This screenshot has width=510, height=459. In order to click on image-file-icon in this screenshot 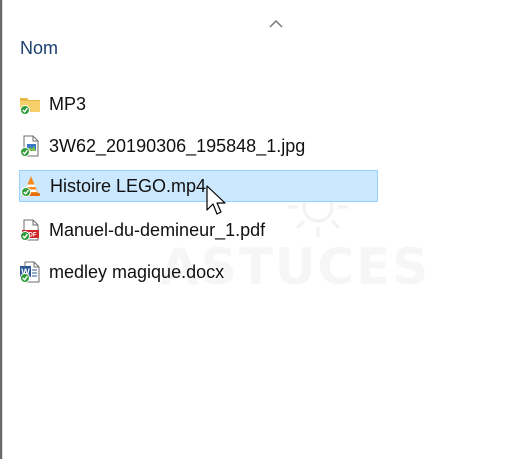, I will do `click(30, 146)`.